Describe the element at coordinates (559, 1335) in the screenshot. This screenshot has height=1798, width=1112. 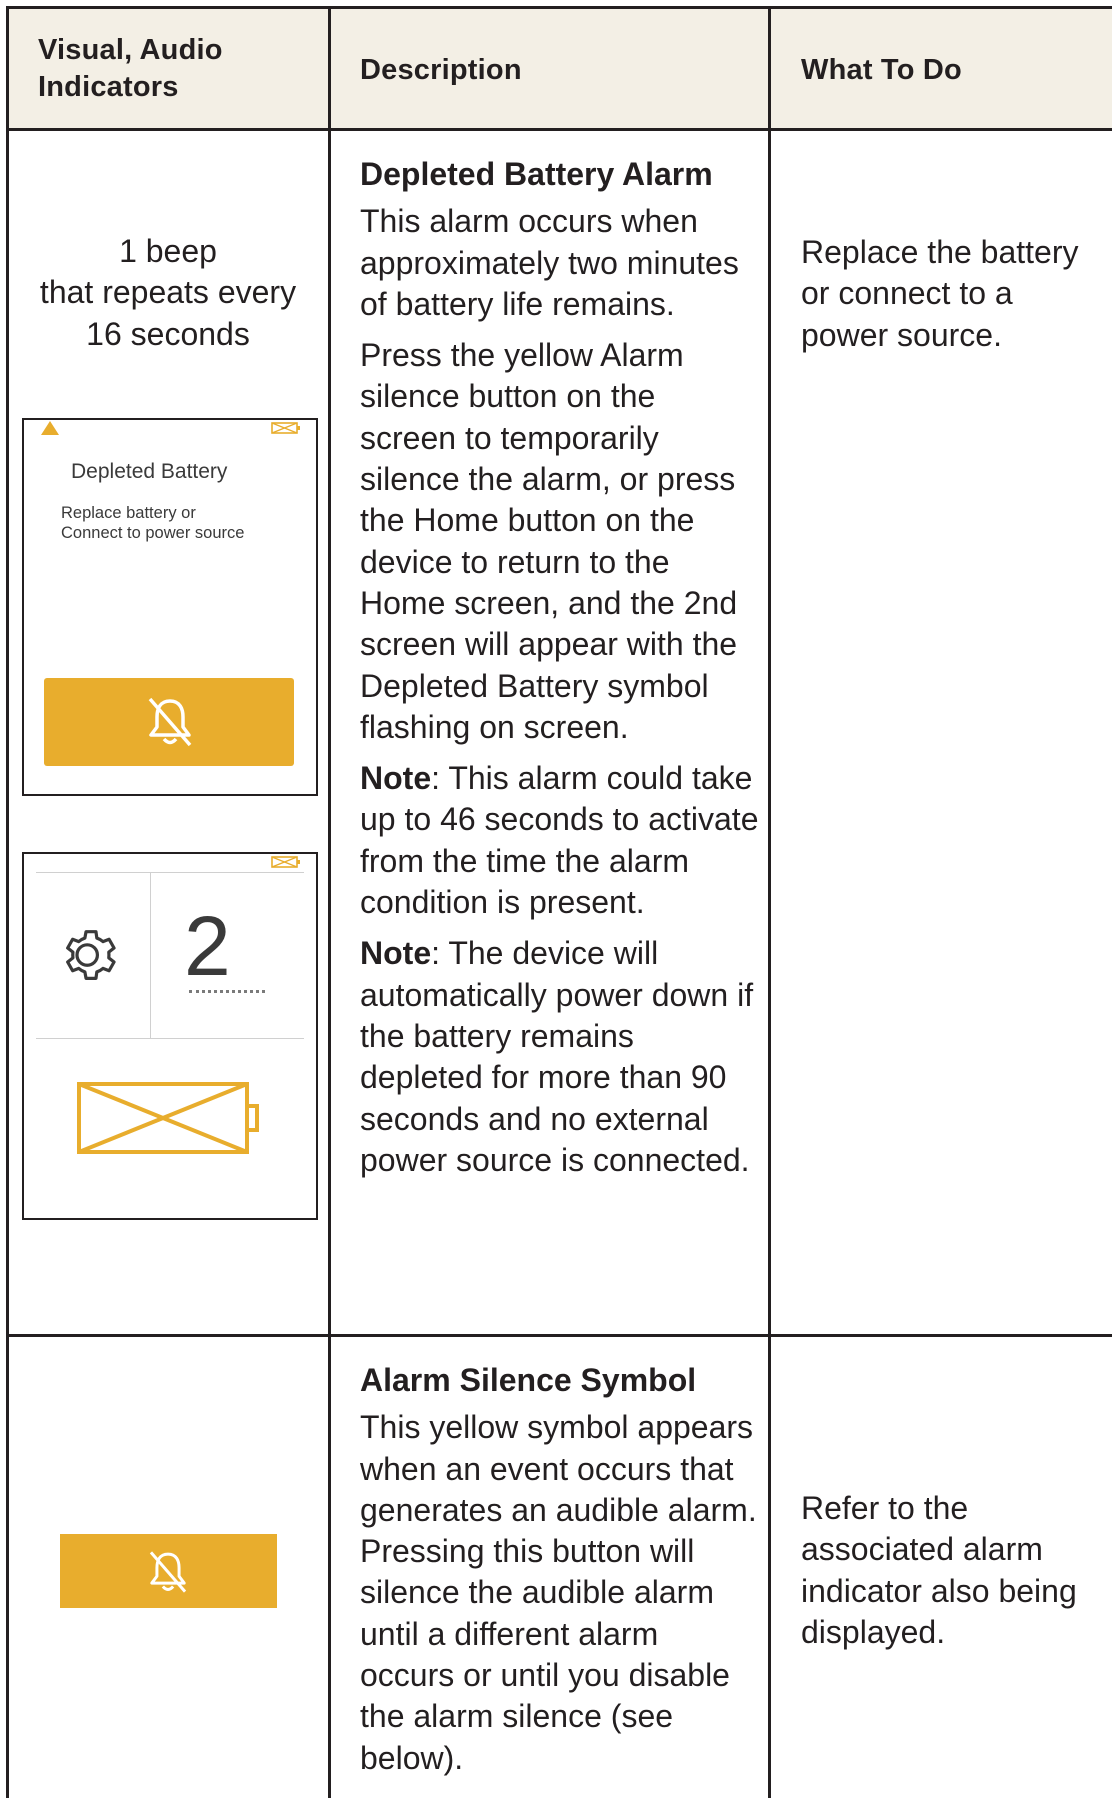
I see `row-divider` at that location.